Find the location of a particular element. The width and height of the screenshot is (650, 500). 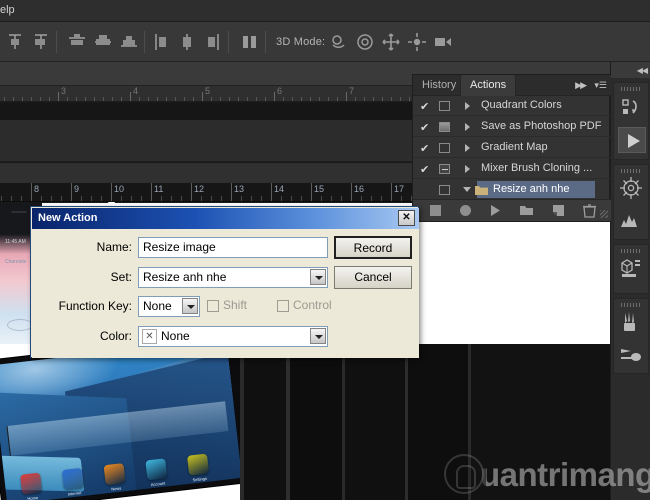

watermark-overlay: uantrimang is located at coordinates (565, 474).